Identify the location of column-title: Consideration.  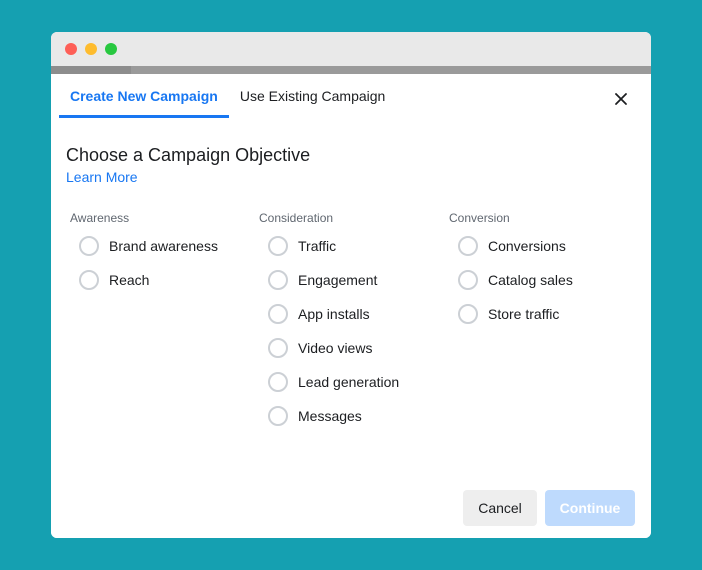
(296, 218).